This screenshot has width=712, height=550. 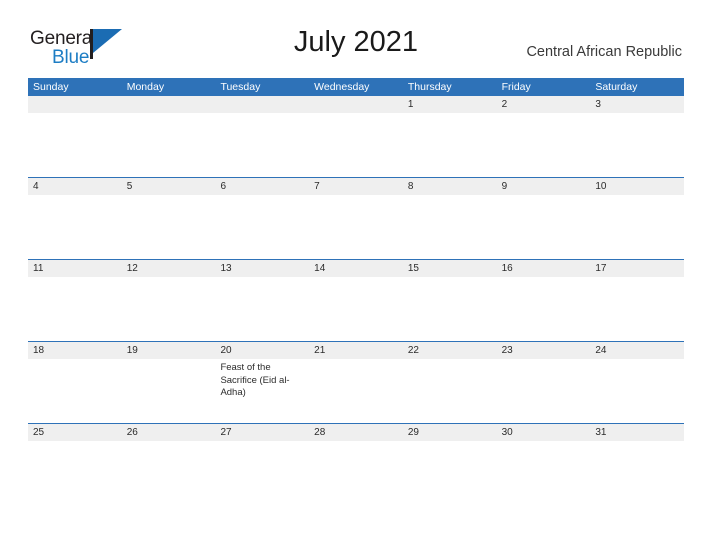 What do you see at coordinates (226, 268) in the screenshot?
I see `day-number: 13` at bounding box center [226, 268].